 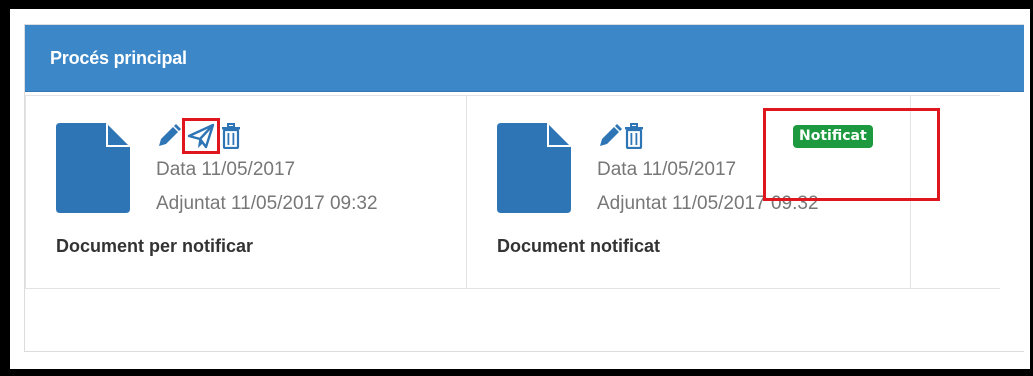 What do you see at coordinates (579, 246) in the screenshot?
I see `document-name: Document notificat` at bounding box center [579, 246].